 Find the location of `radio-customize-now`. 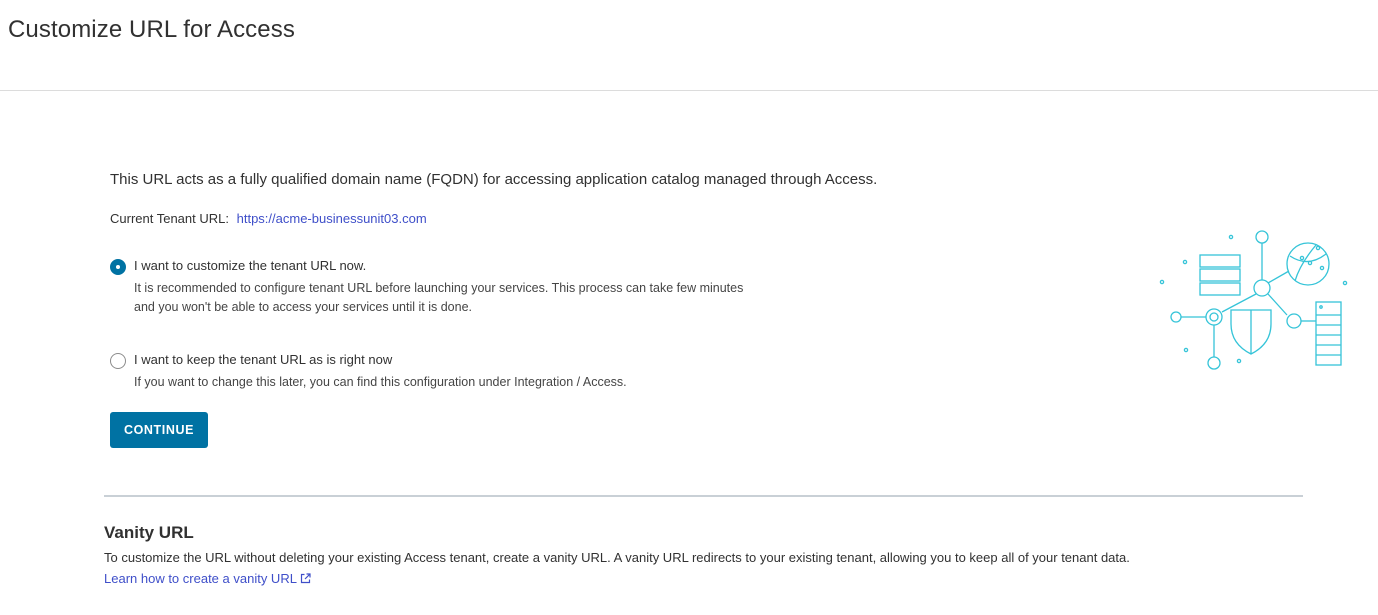

radio-customize-now is located at coordinates (118, 267).